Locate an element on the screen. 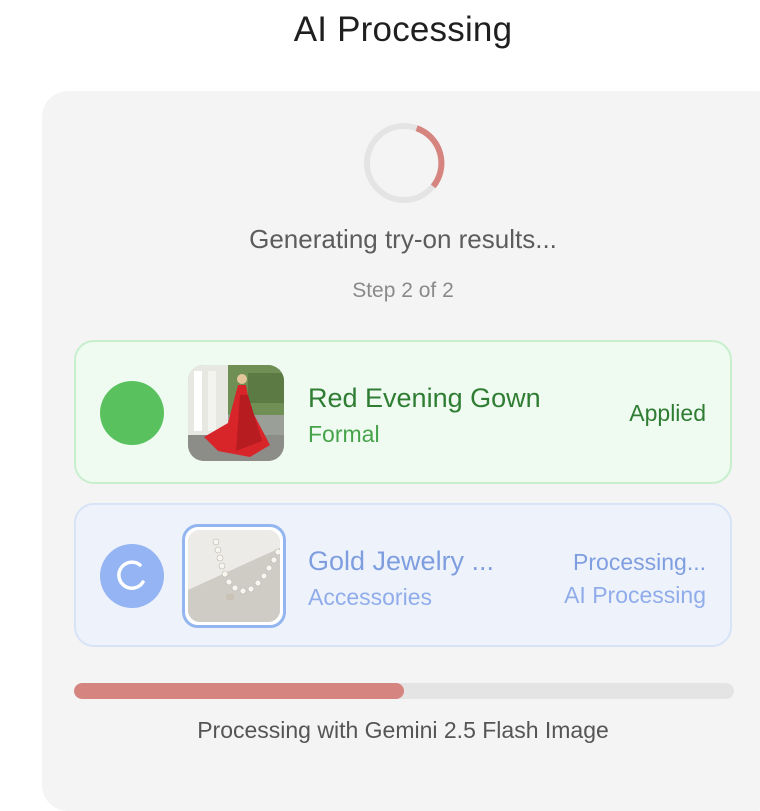 The height and width of the screenshot is (811, 760). progress-bar-fill is located at coordinates (239, 691).